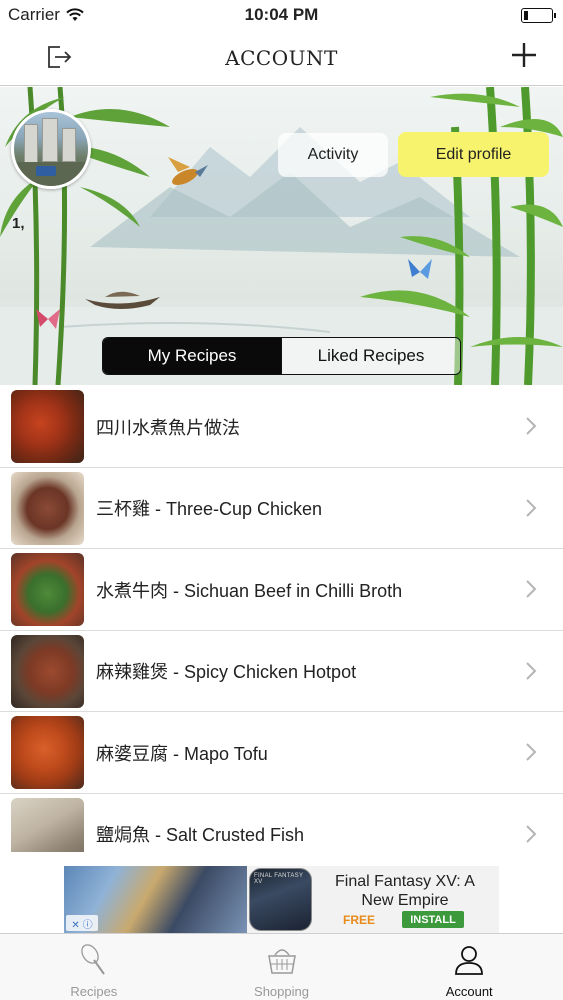 This screenshot has width=563, height=1000. I want to click on boat-icon, so click(122, 300).